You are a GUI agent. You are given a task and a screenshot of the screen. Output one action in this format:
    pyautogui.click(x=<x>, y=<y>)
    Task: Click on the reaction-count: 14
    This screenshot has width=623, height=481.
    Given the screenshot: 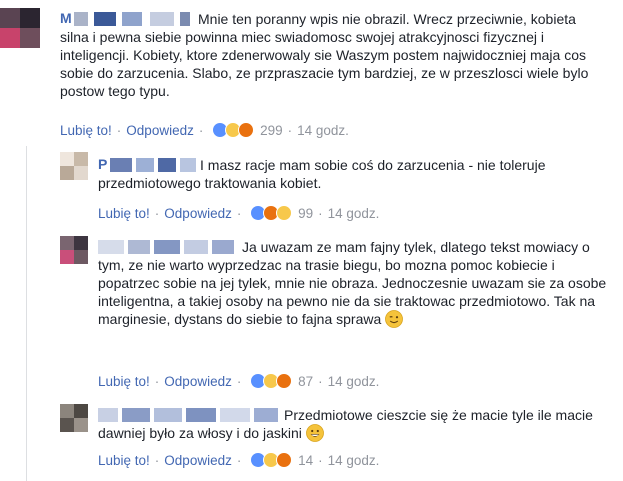 What is the action you would take?
    pyautogui.click(x=305, y=460)
    